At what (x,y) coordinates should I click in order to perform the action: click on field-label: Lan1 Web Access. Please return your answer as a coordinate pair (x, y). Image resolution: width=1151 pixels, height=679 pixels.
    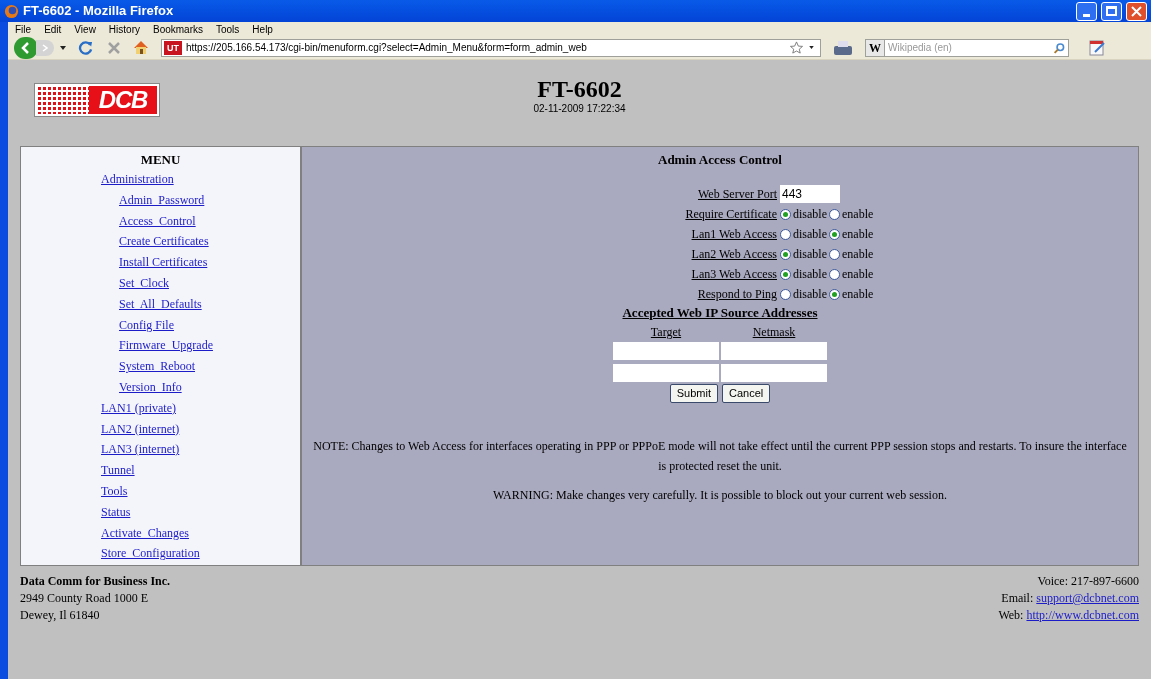
    Looking at the image, I should click on (734, 234).